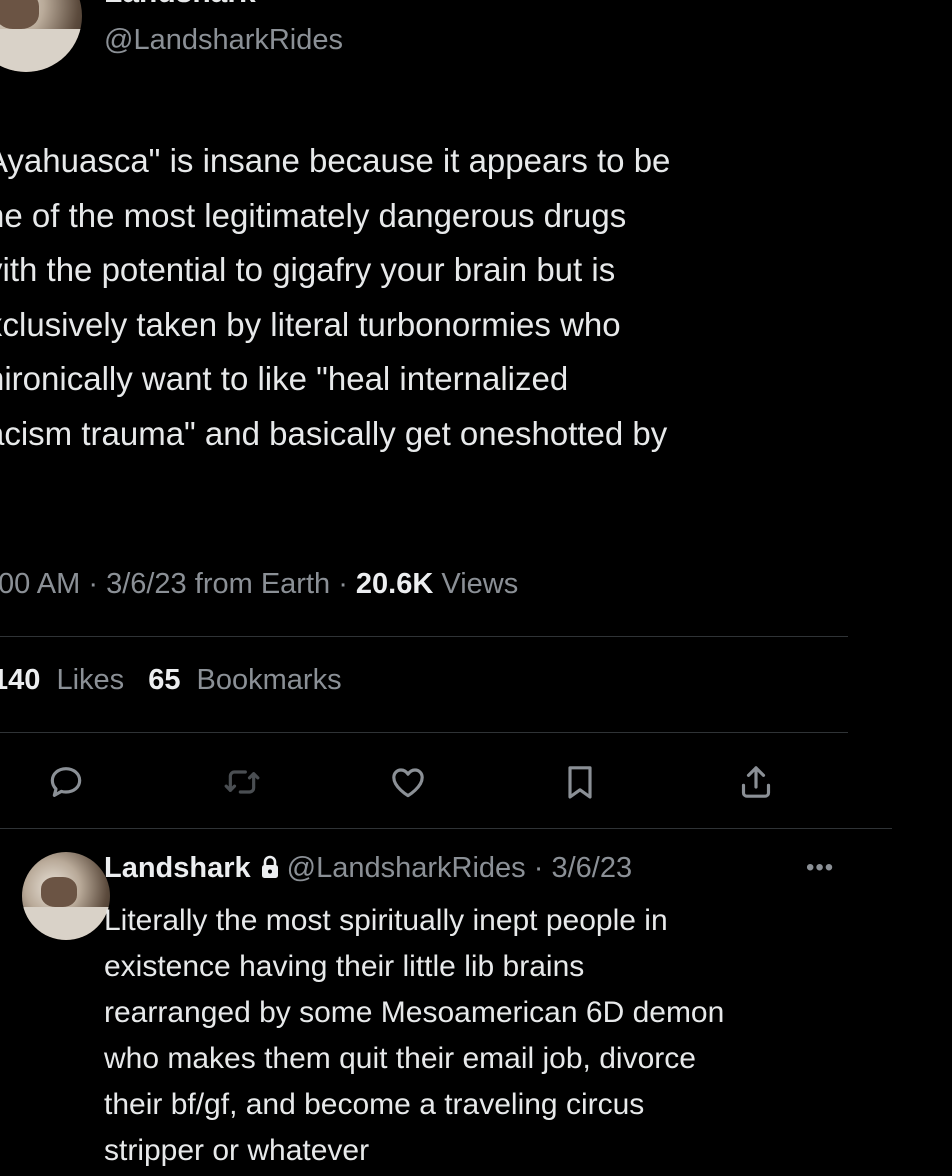  Describe the element at coordinates (90, 680) in the screenshot. I see `likes-label: Likes` at that location.